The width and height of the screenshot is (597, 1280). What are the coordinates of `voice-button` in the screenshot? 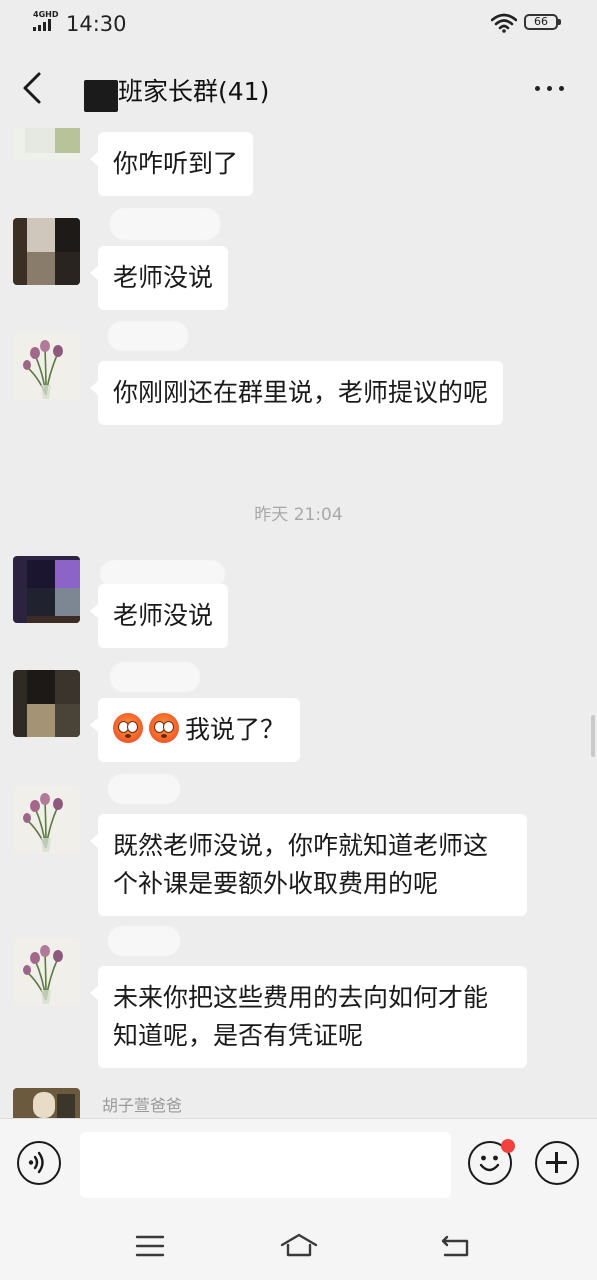 It's located at (39, 1163).